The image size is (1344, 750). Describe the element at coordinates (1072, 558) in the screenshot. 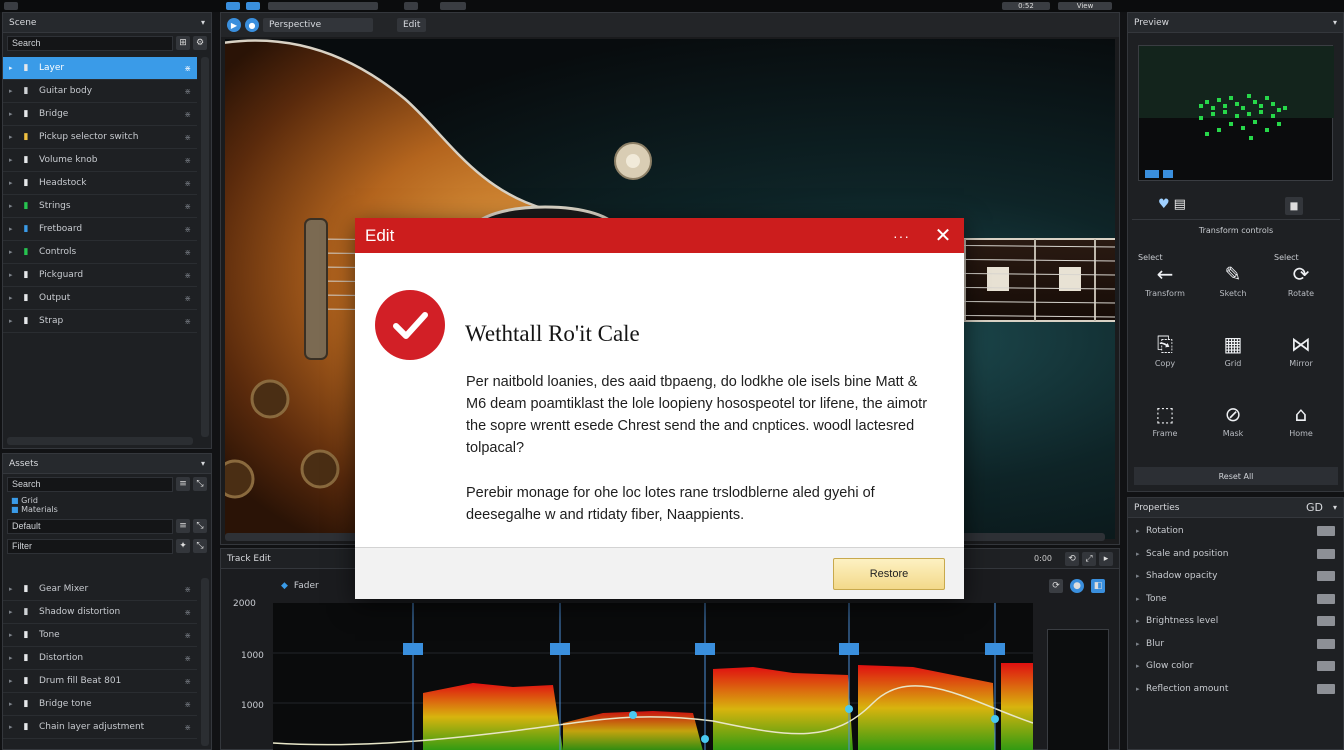

I see `loop-icon: ⟲` at that location.